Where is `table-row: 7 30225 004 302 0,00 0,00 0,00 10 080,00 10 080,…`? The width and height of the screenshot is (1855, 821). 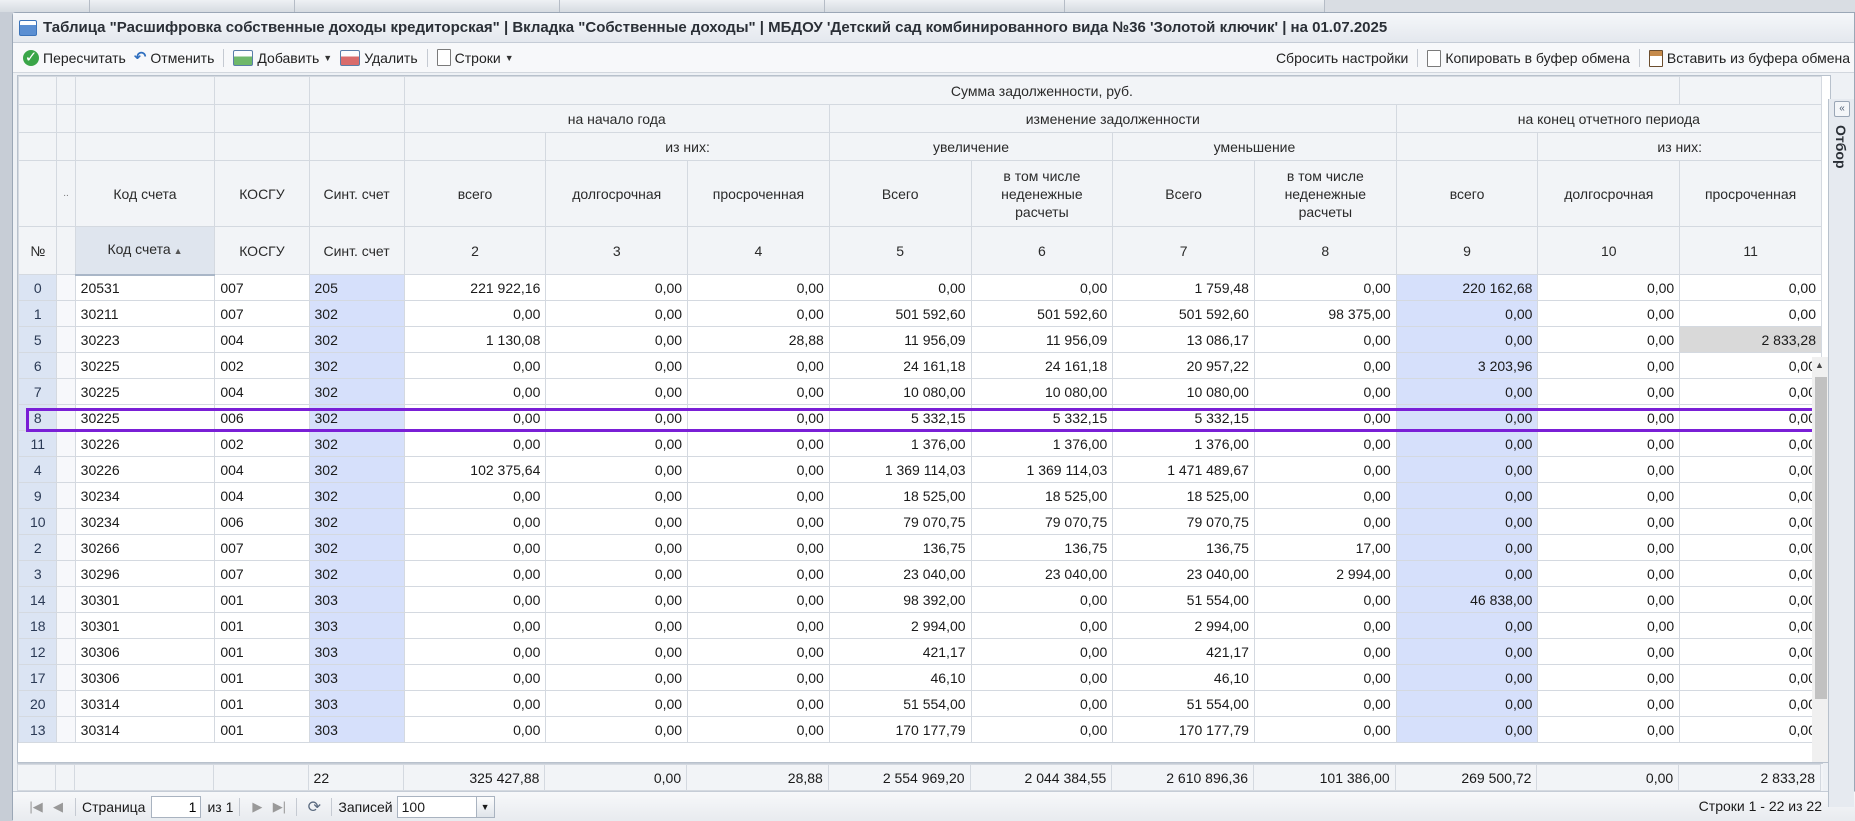 table-row: 7 30225 004 302 0,00 0,00 0,00 10 080,00 10 080,… is located at coordinates (920, 391).